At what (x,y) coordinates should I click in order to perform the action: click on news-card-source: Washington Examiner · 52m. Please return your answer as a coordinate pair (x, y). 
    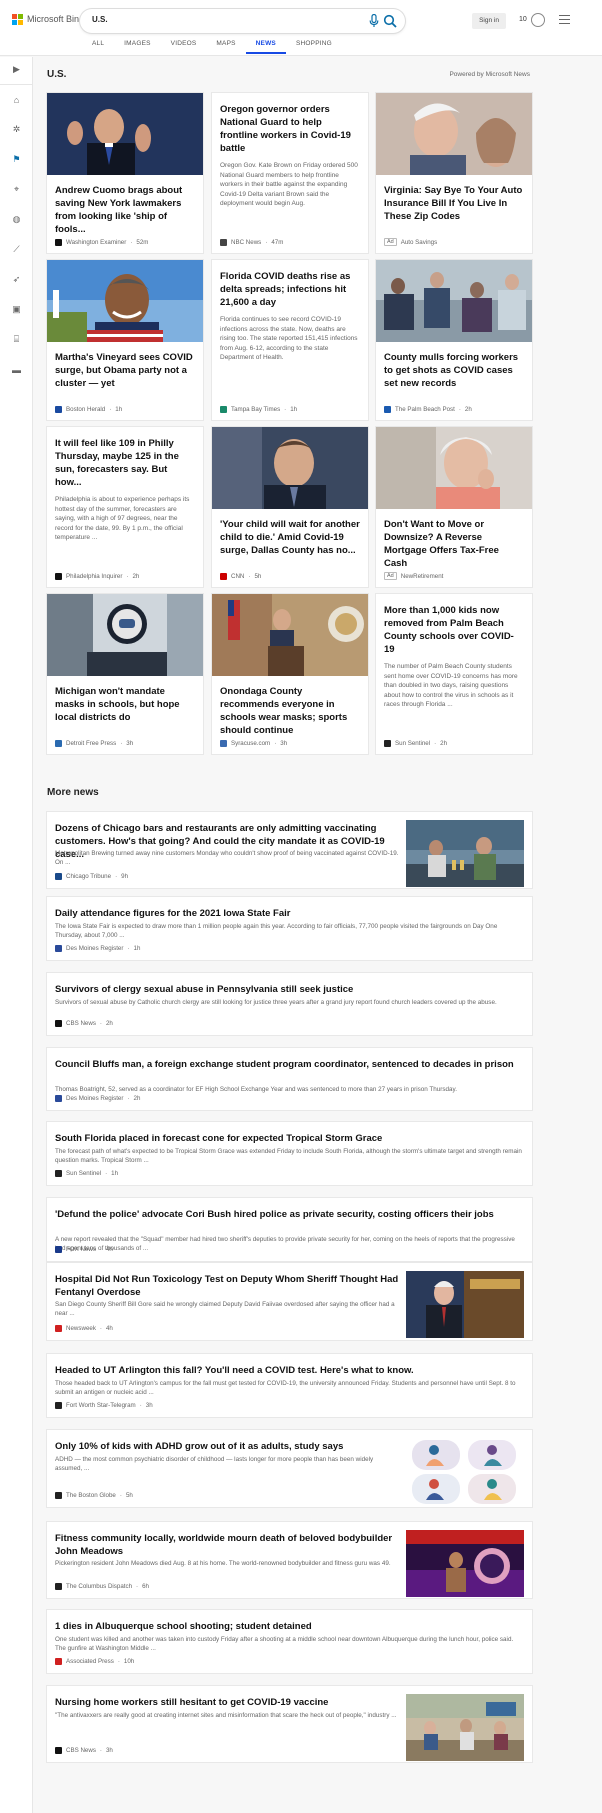
    Looking at the image, I should click on (101, 242).